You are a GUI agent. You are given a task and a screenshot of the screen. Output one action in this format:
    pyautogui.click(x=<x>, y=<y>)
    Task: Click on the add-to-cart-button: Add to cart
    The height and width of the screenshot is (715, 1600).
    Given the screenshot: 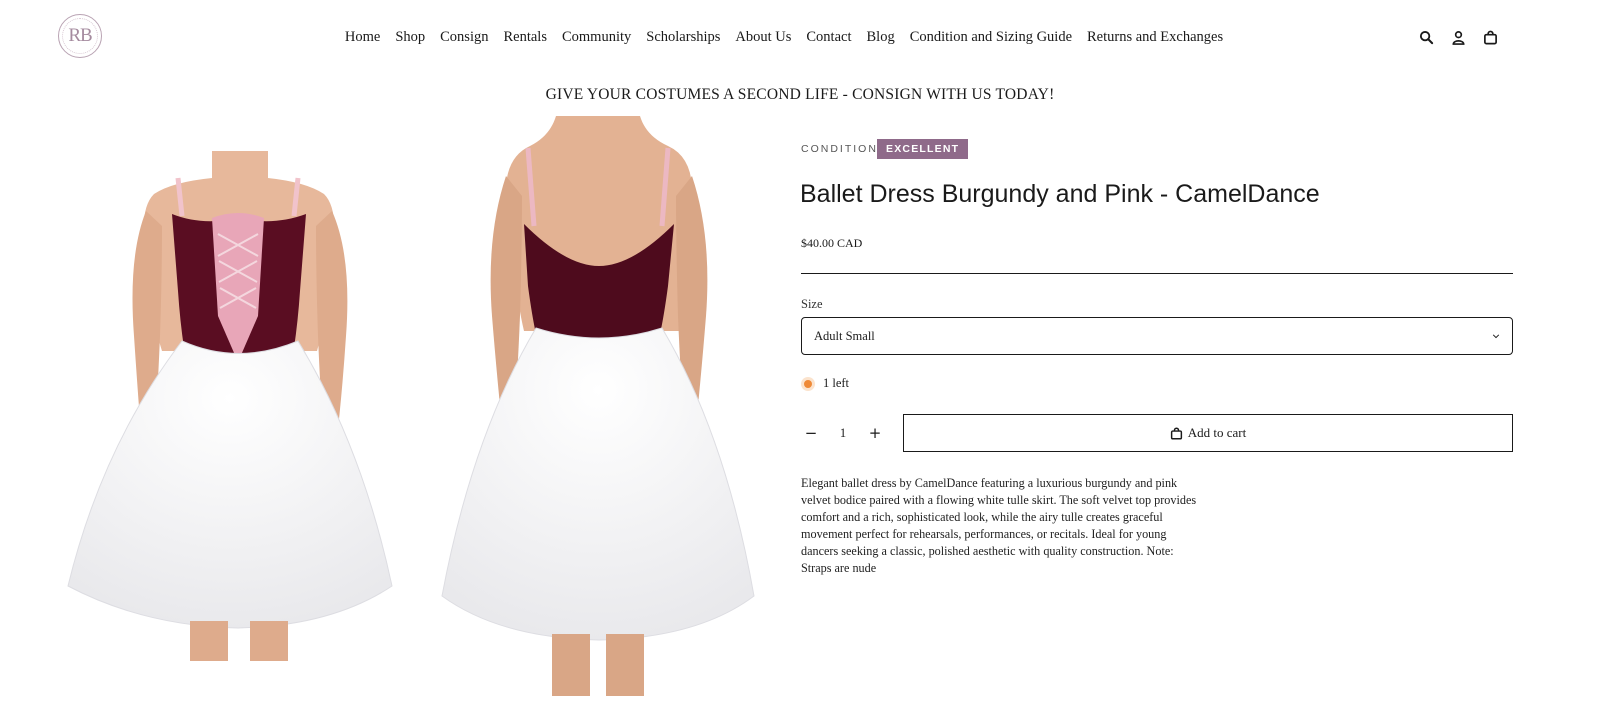 What is the action you would take?
    pyautogui.click(x=1208, y=433)
    